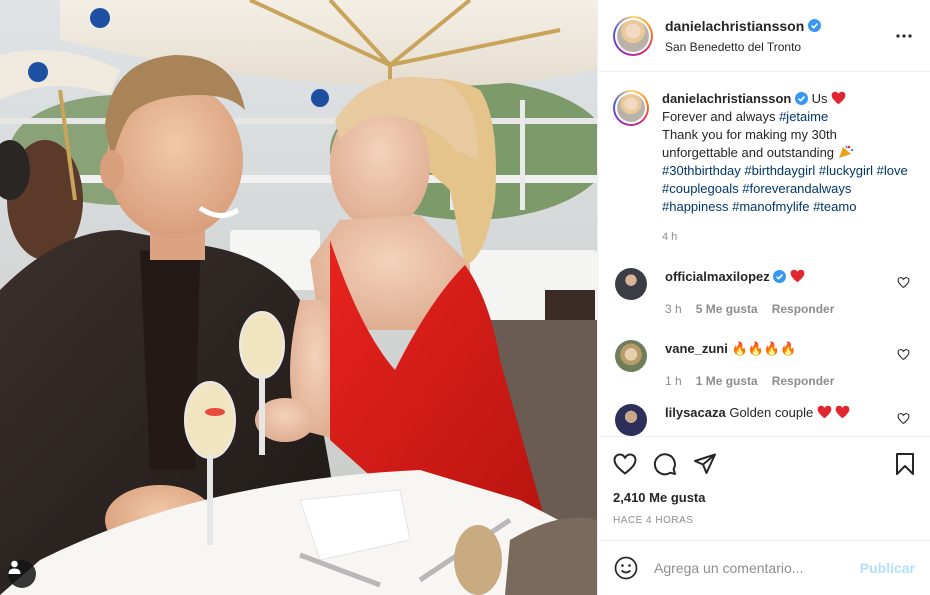 The width and height of the screenshot is (930, 595). What do you see at coordinates (779, 170) in the screenshot?
I see `hashtag-link: #birthdaygirl` at bounding box center [779, 170].